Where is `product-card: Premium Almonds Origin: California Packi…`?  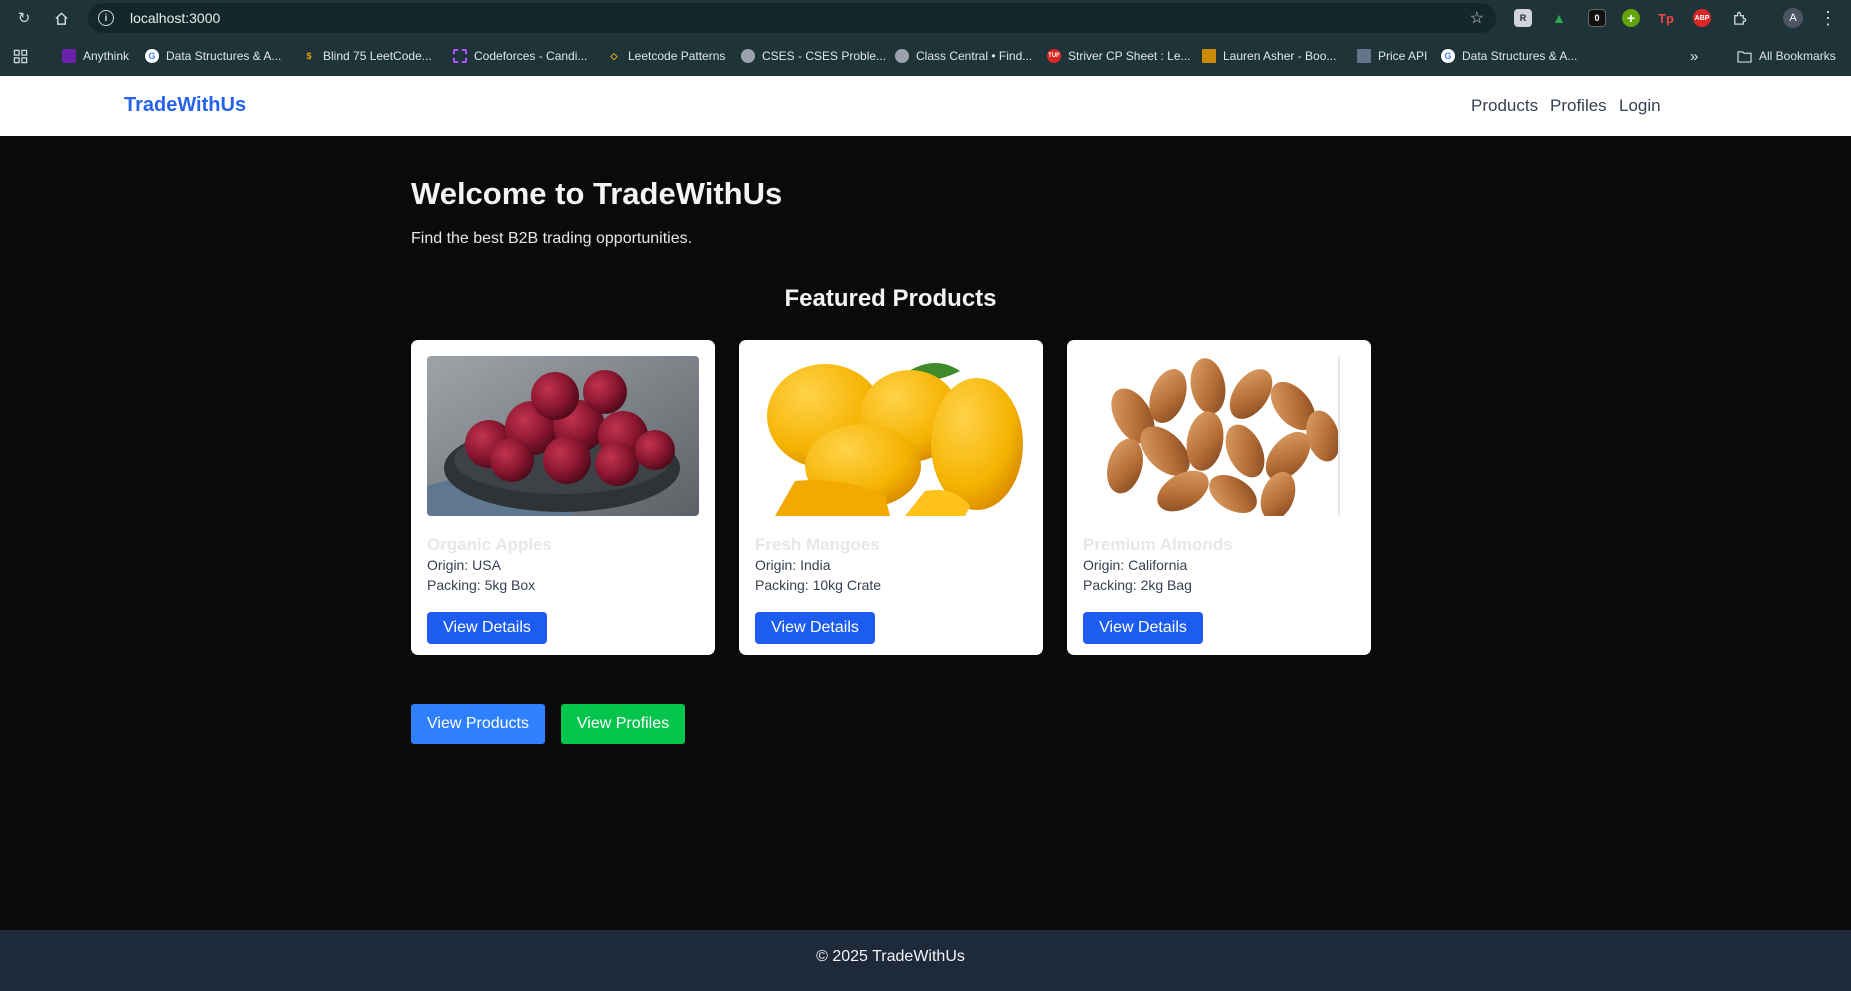 product-card: Premium Almonds Origin: California Packi… is located at coordinates (1219, 497).